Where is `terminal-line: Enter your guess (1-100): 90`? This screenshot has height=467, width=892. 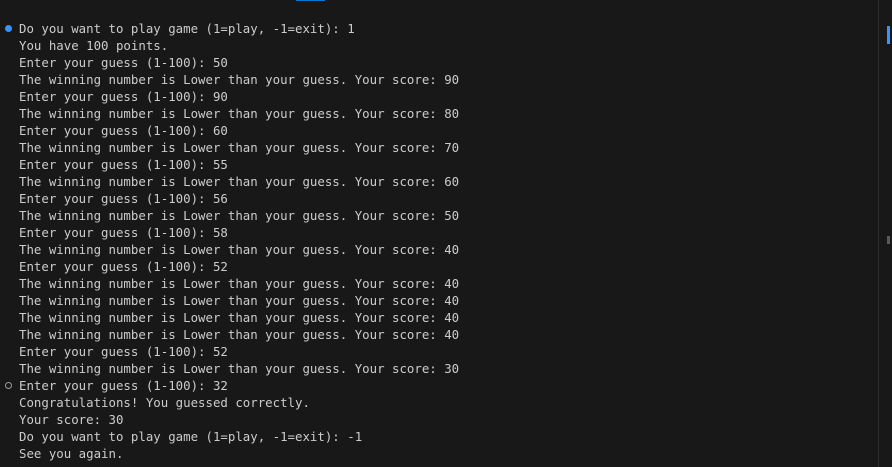 terminal-line: Enter your guess (1-100): 90 is located at coordinates (123, 96).